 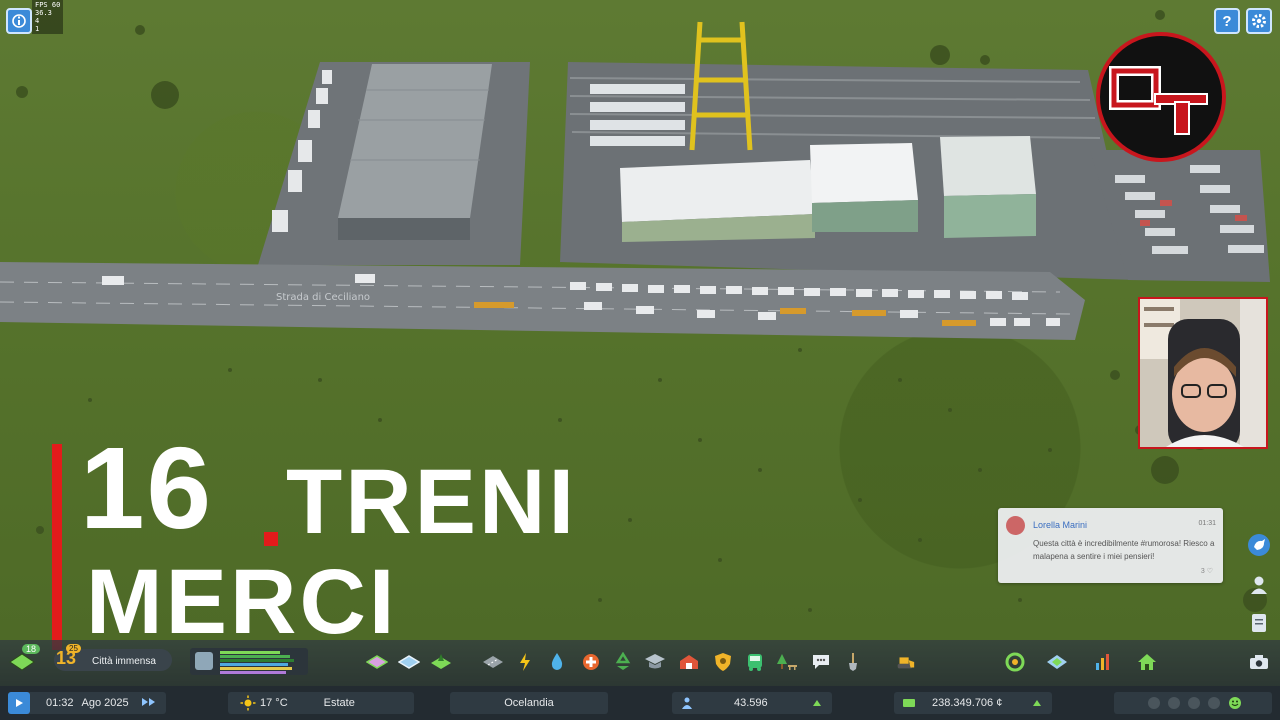 I want to click on help-button: ?, so click(x=1227, y=21).